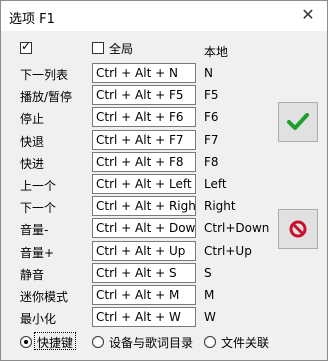 This screenshot has height=361, width=328. Describe the element at coordinates (144, 228) in the screenshot. I see `hotkey-input: Ctrl + Alt + Down` at that location.